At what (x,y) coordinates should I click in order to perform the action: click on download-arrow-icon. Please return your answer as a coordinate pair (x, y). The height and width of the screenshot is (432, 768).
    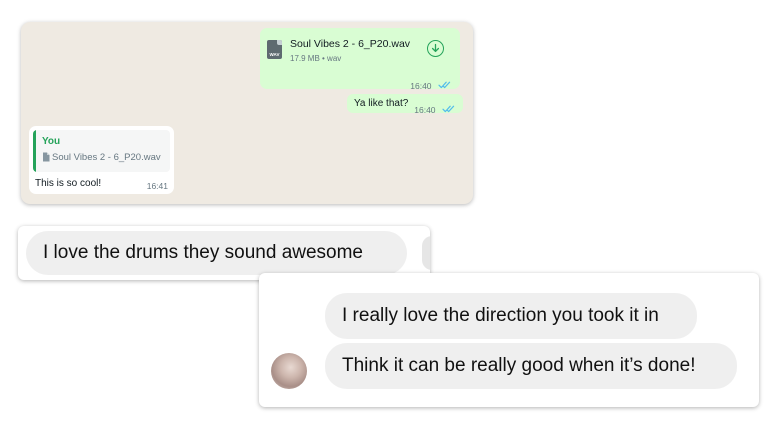
    Looking at the image, I should click on (435, 48).